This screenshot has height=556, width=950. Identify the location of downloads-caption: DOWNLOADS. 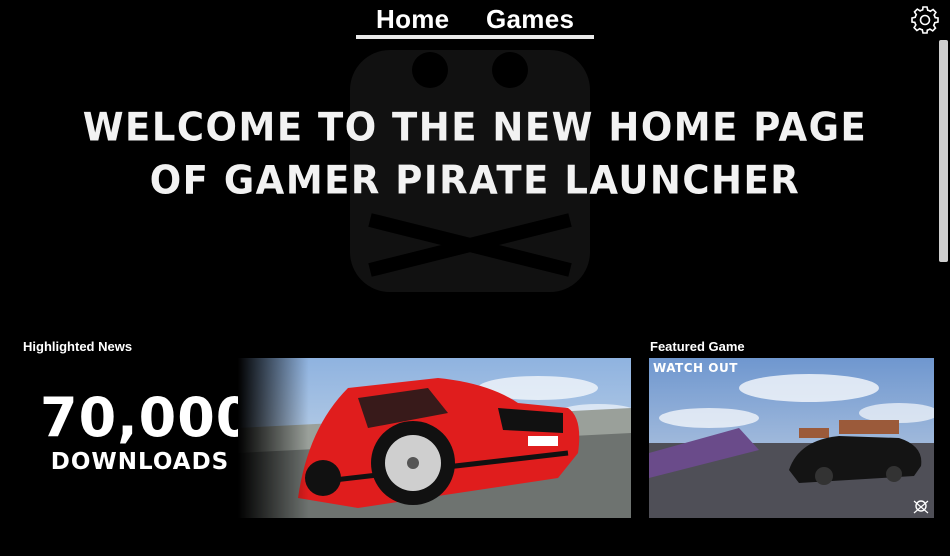
(140, 462).